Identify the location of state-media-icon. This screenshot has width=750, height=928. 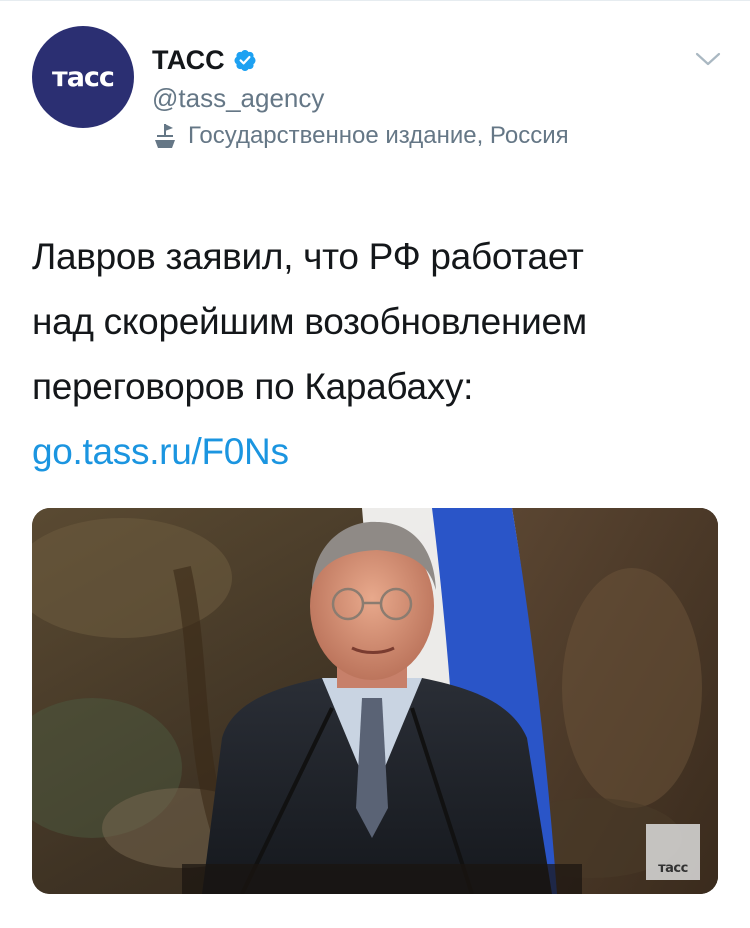
(165, 136).